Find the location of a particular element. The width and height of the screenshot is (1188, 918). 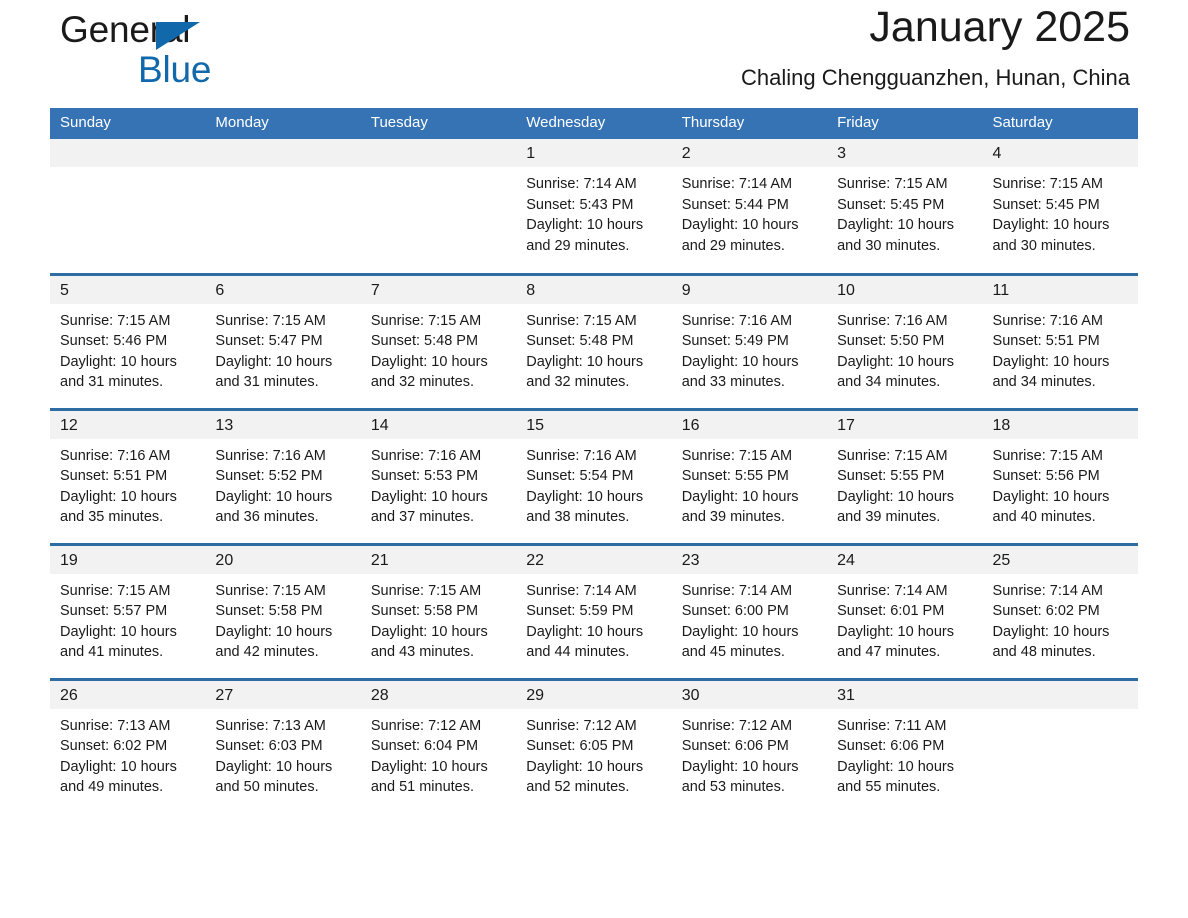

day-number: 15 is located at coordinates (594, 424).